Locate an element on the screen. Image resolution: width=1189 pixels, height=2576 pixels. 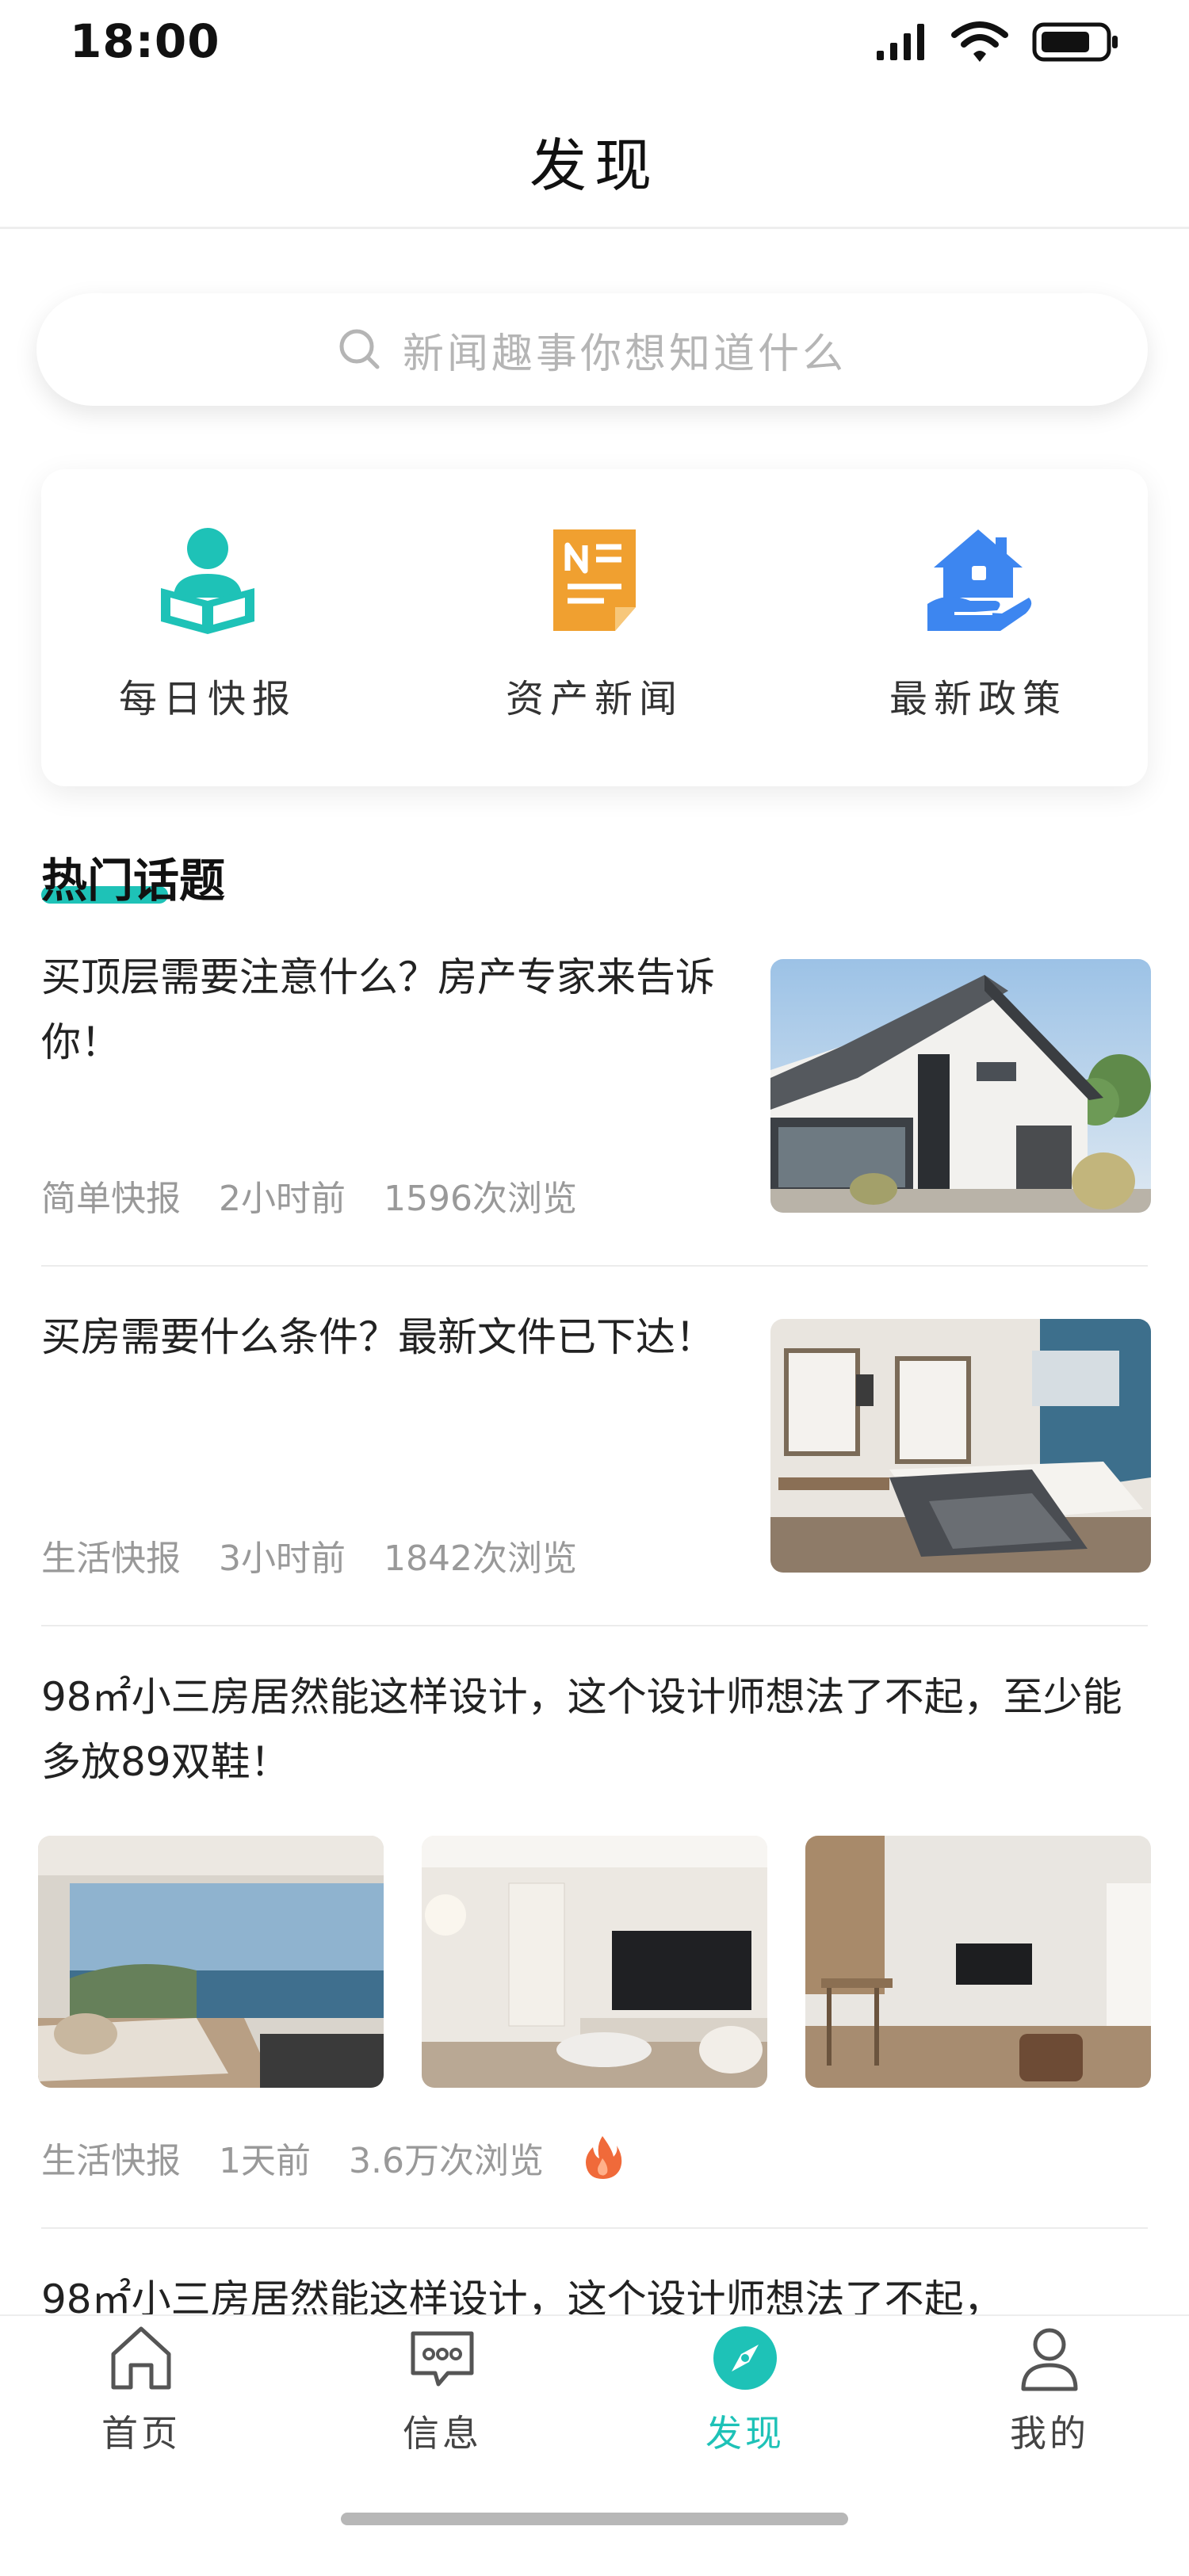
category-label: 最新政策 is located at coordinates (978, 699).